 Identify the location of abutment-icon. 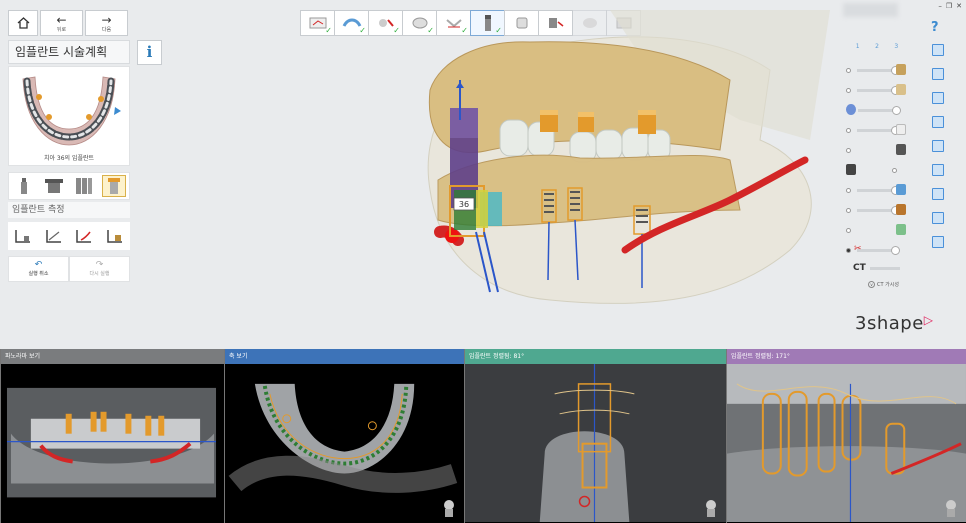
(54, 186).